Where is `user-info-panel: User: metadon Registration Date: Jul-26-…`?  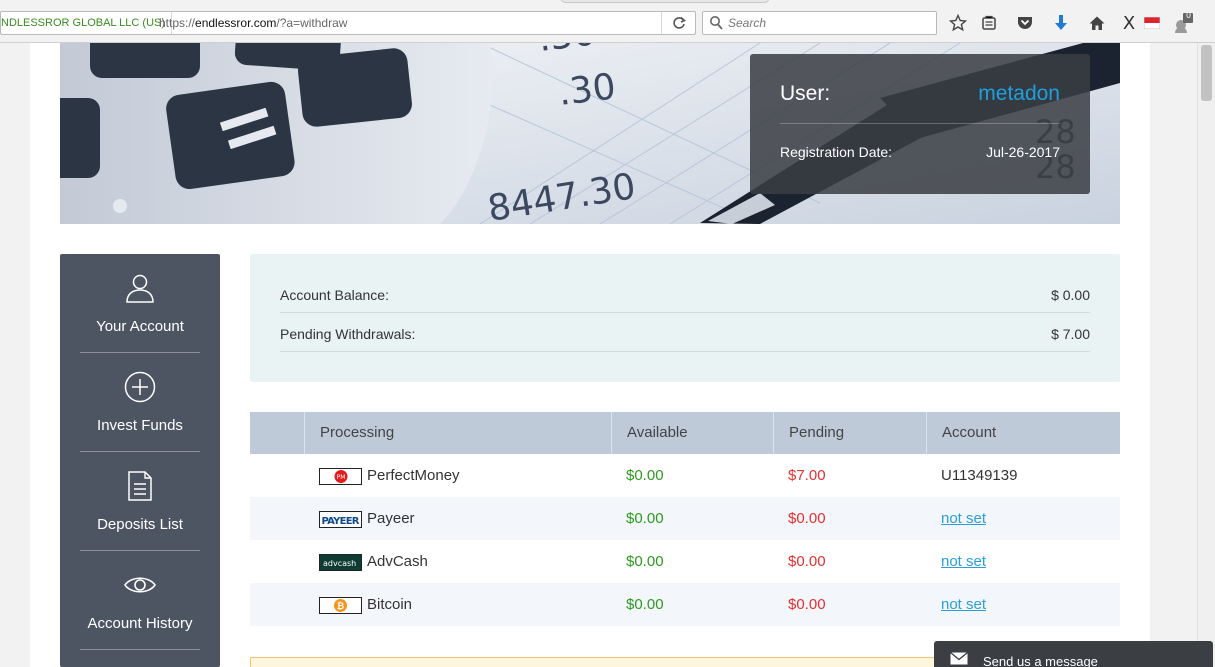
user-info-panel: User: metadon Registration Date: Jul-26-… is located at coordinates (920, 124).